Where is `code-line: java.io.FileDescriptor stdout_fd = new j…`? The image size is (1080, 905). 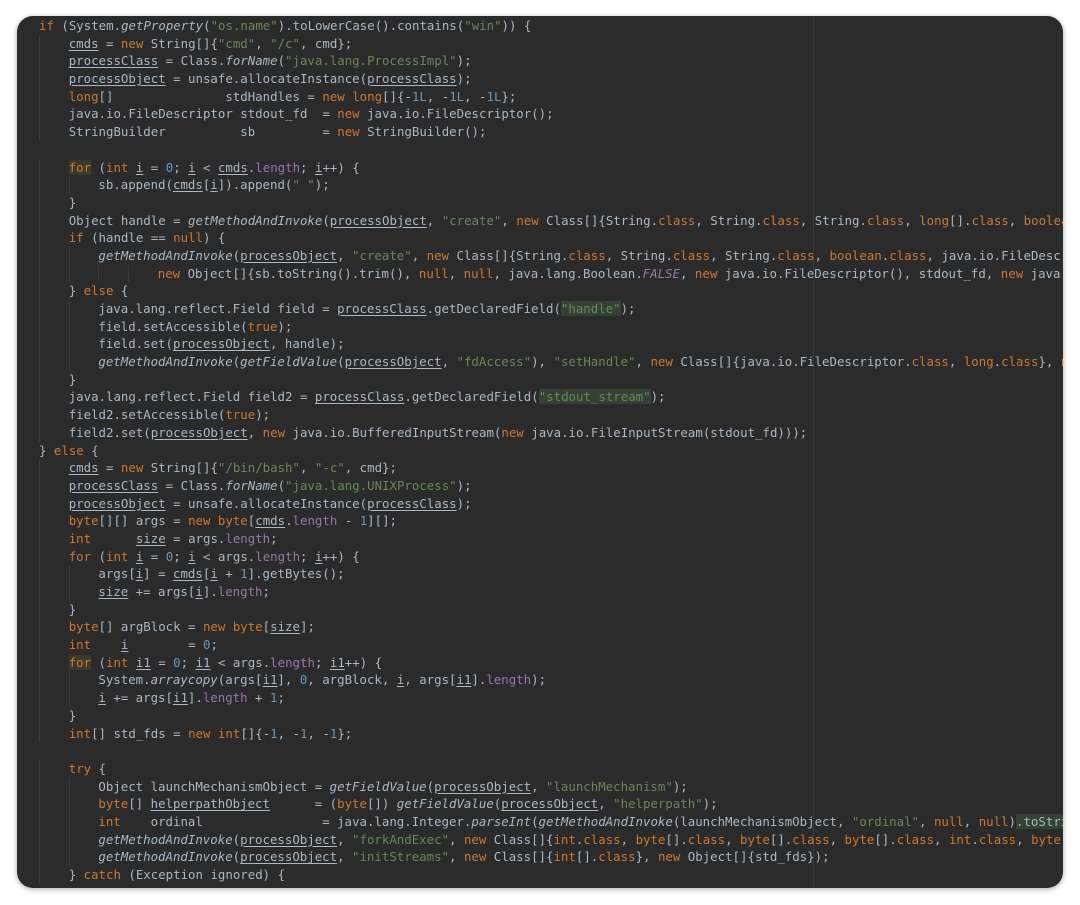 code-line: java.io.FileDescriptor stdout_fd = new j… is located at coordinates (551, 114).